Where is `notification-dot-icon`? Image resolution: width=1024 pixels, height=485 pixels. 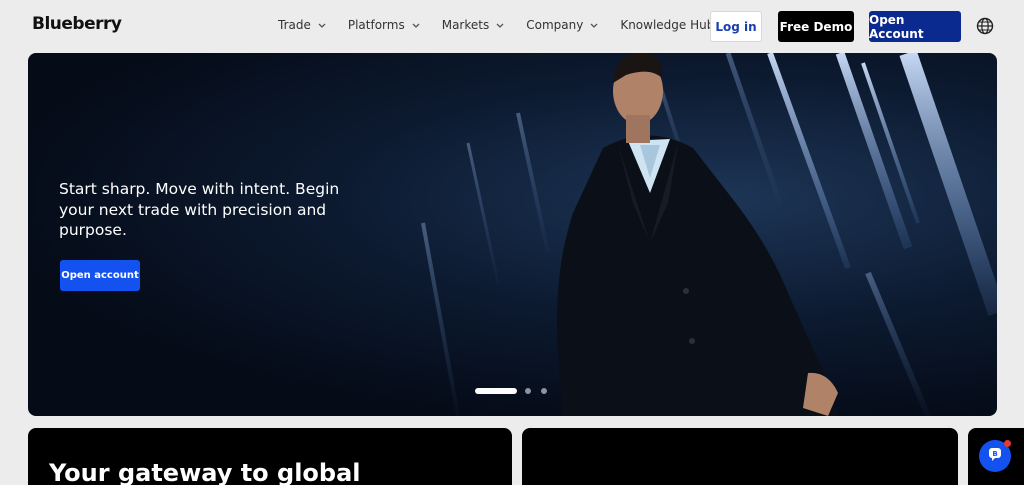 notification-dot-icon is located at coordinates (1007, 443).